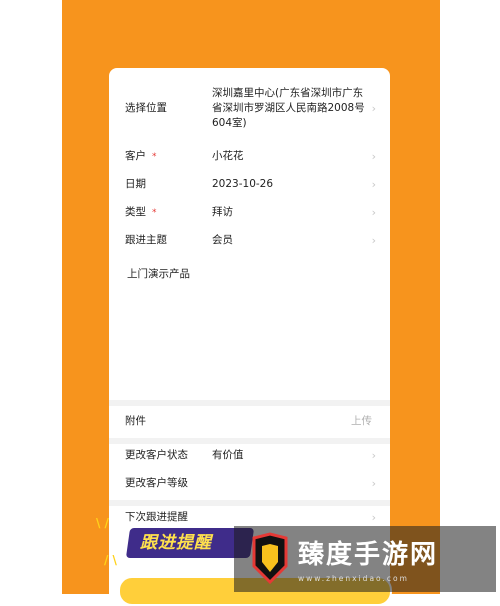 The height and width of the screenshot is (606, 500). I want to click on watermark-logo-icon, so click(270, 558).